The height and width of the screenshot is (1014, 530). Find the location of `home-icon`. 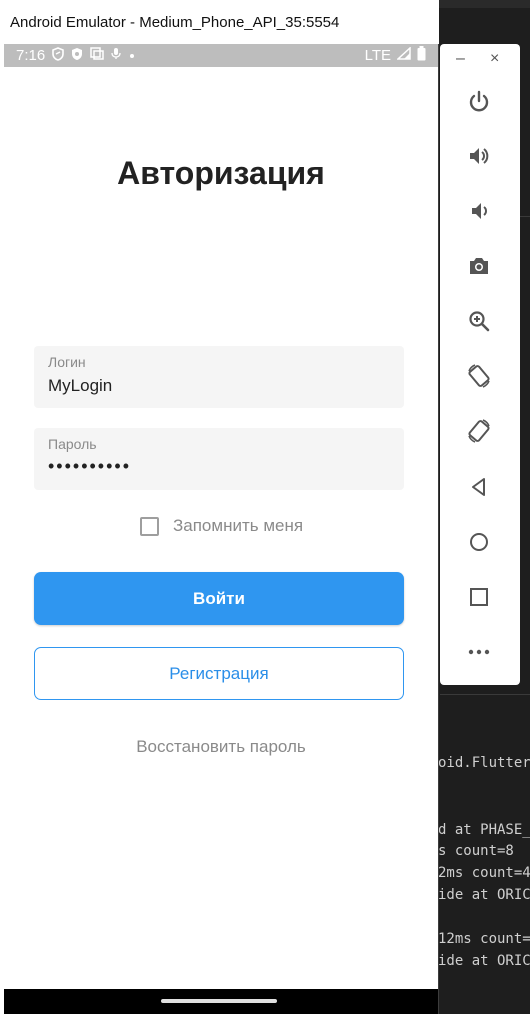

home-icon is located at coordinates (479, 542).